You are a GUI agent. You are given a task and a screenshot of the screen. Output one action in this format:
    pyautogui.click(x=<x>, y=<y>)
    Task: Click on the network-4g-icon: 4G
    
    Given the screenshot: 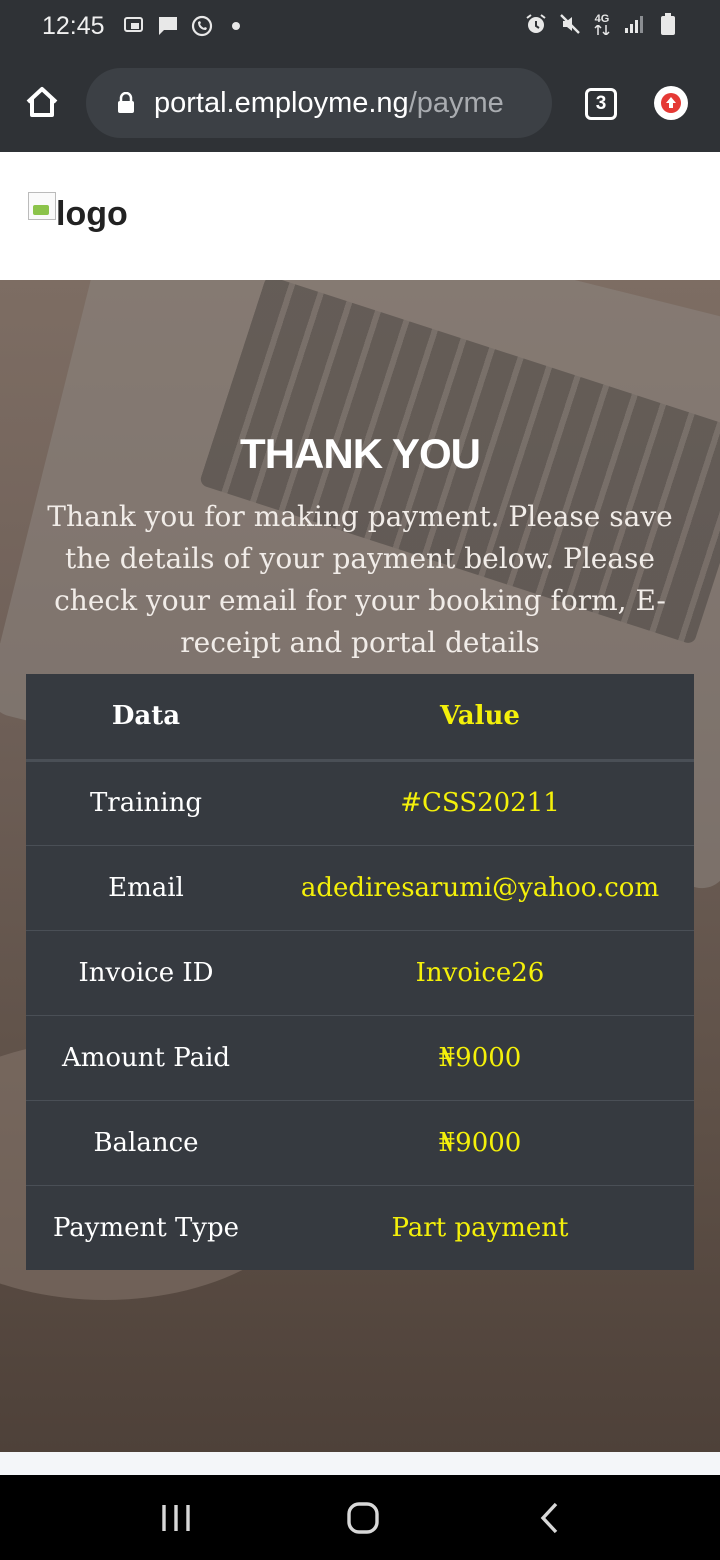 What is the action you would take?
    pyautogui.click(x=602, y=24)
    